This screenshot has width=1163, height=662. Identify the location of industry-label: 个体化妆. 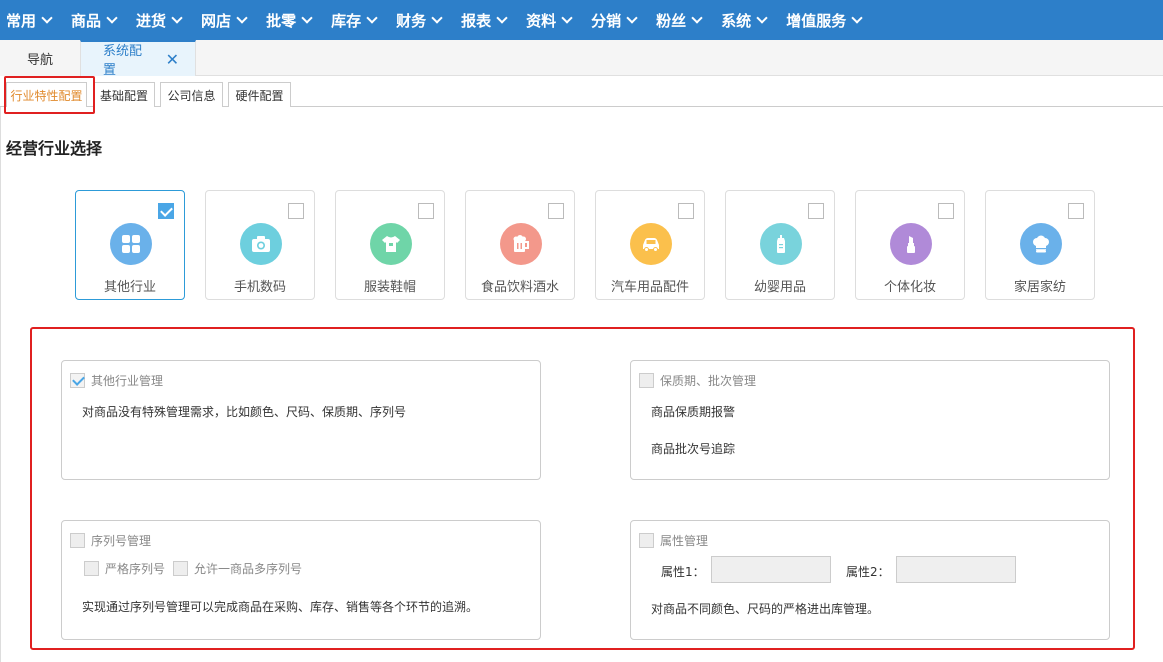
(909, 287).